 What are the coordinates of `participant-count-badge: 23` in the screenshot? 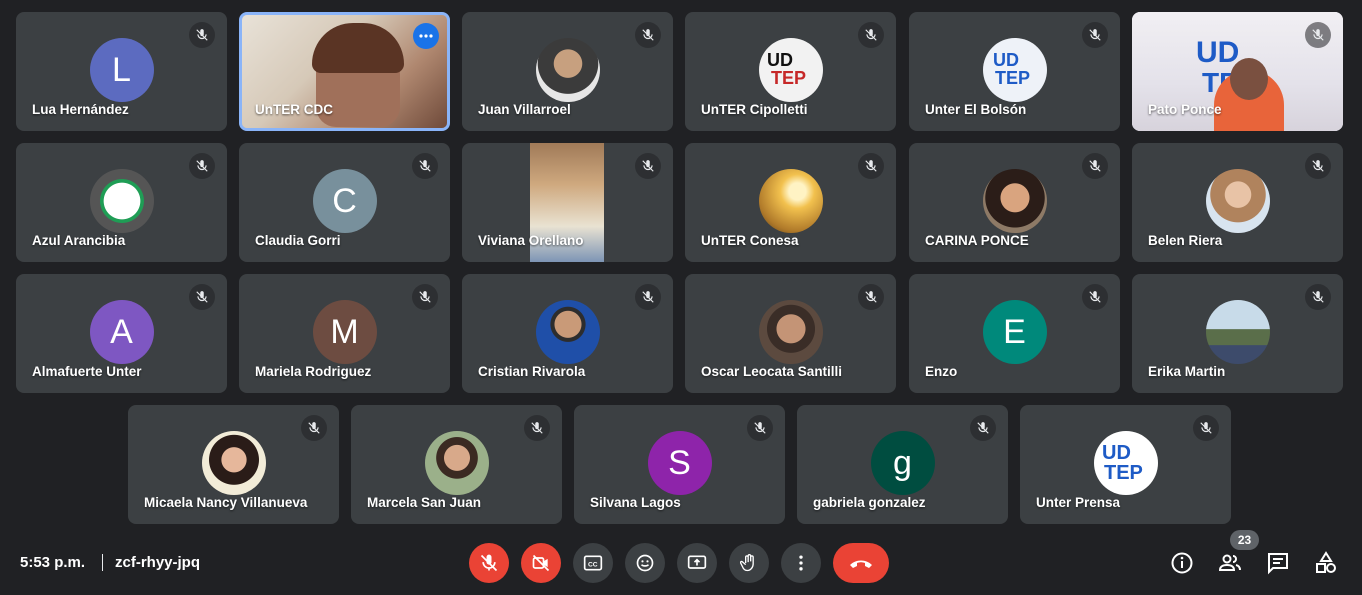 It's located at (1244, 540).